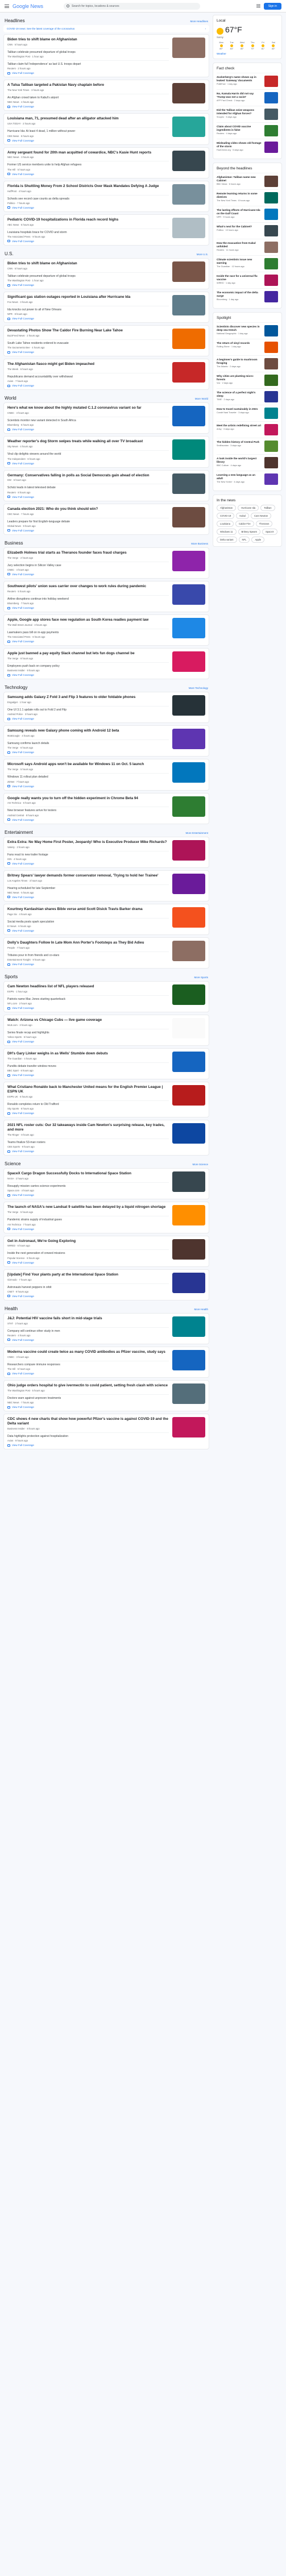 This screenshot has height=2576, width=286. What do you see at coordinates (88, 1096) in the screenshot?
I see `story-source: ESPN UK · 6 hours ago` at bounding box center [88, 1096].